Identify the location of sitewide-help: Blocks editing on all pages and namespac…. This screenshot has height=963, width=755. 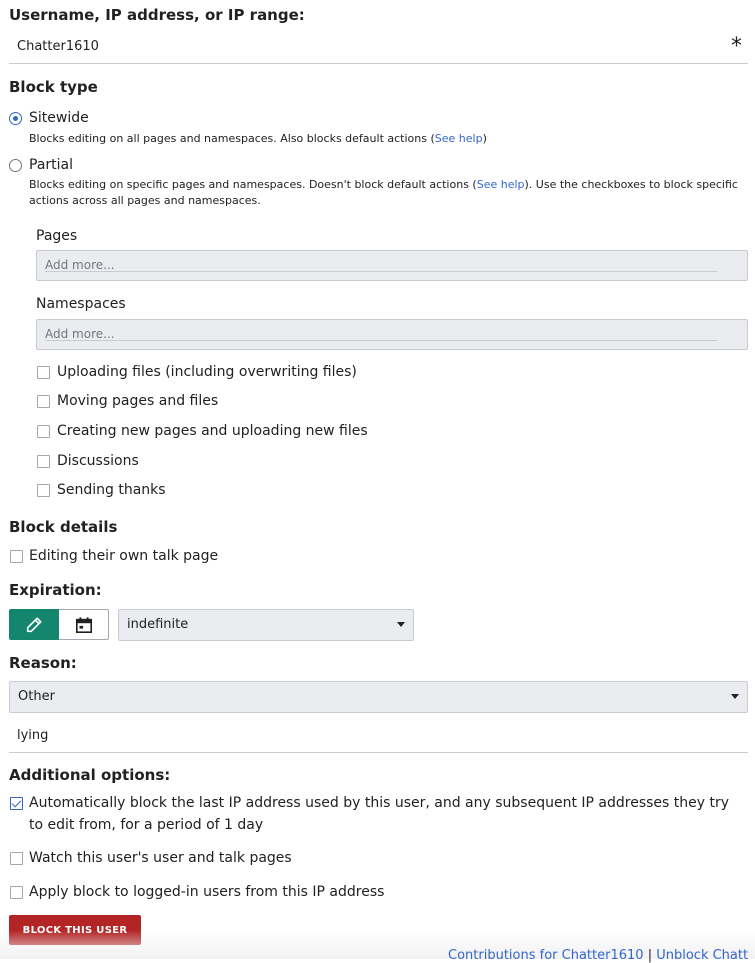
(386, 139).